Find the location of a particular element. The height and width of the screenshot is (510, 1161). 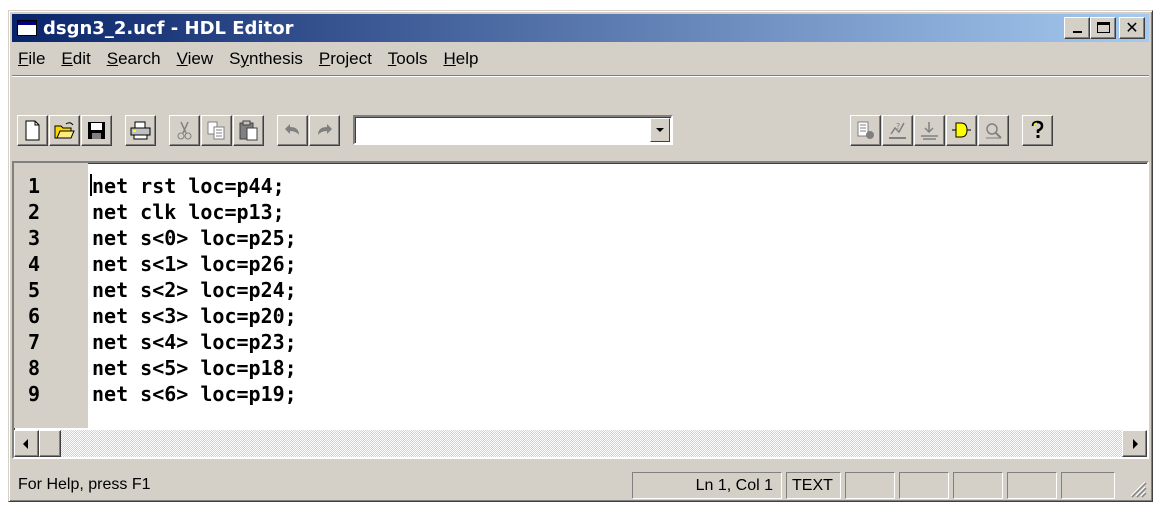

paste-icon is located at coordinates (248, 130).